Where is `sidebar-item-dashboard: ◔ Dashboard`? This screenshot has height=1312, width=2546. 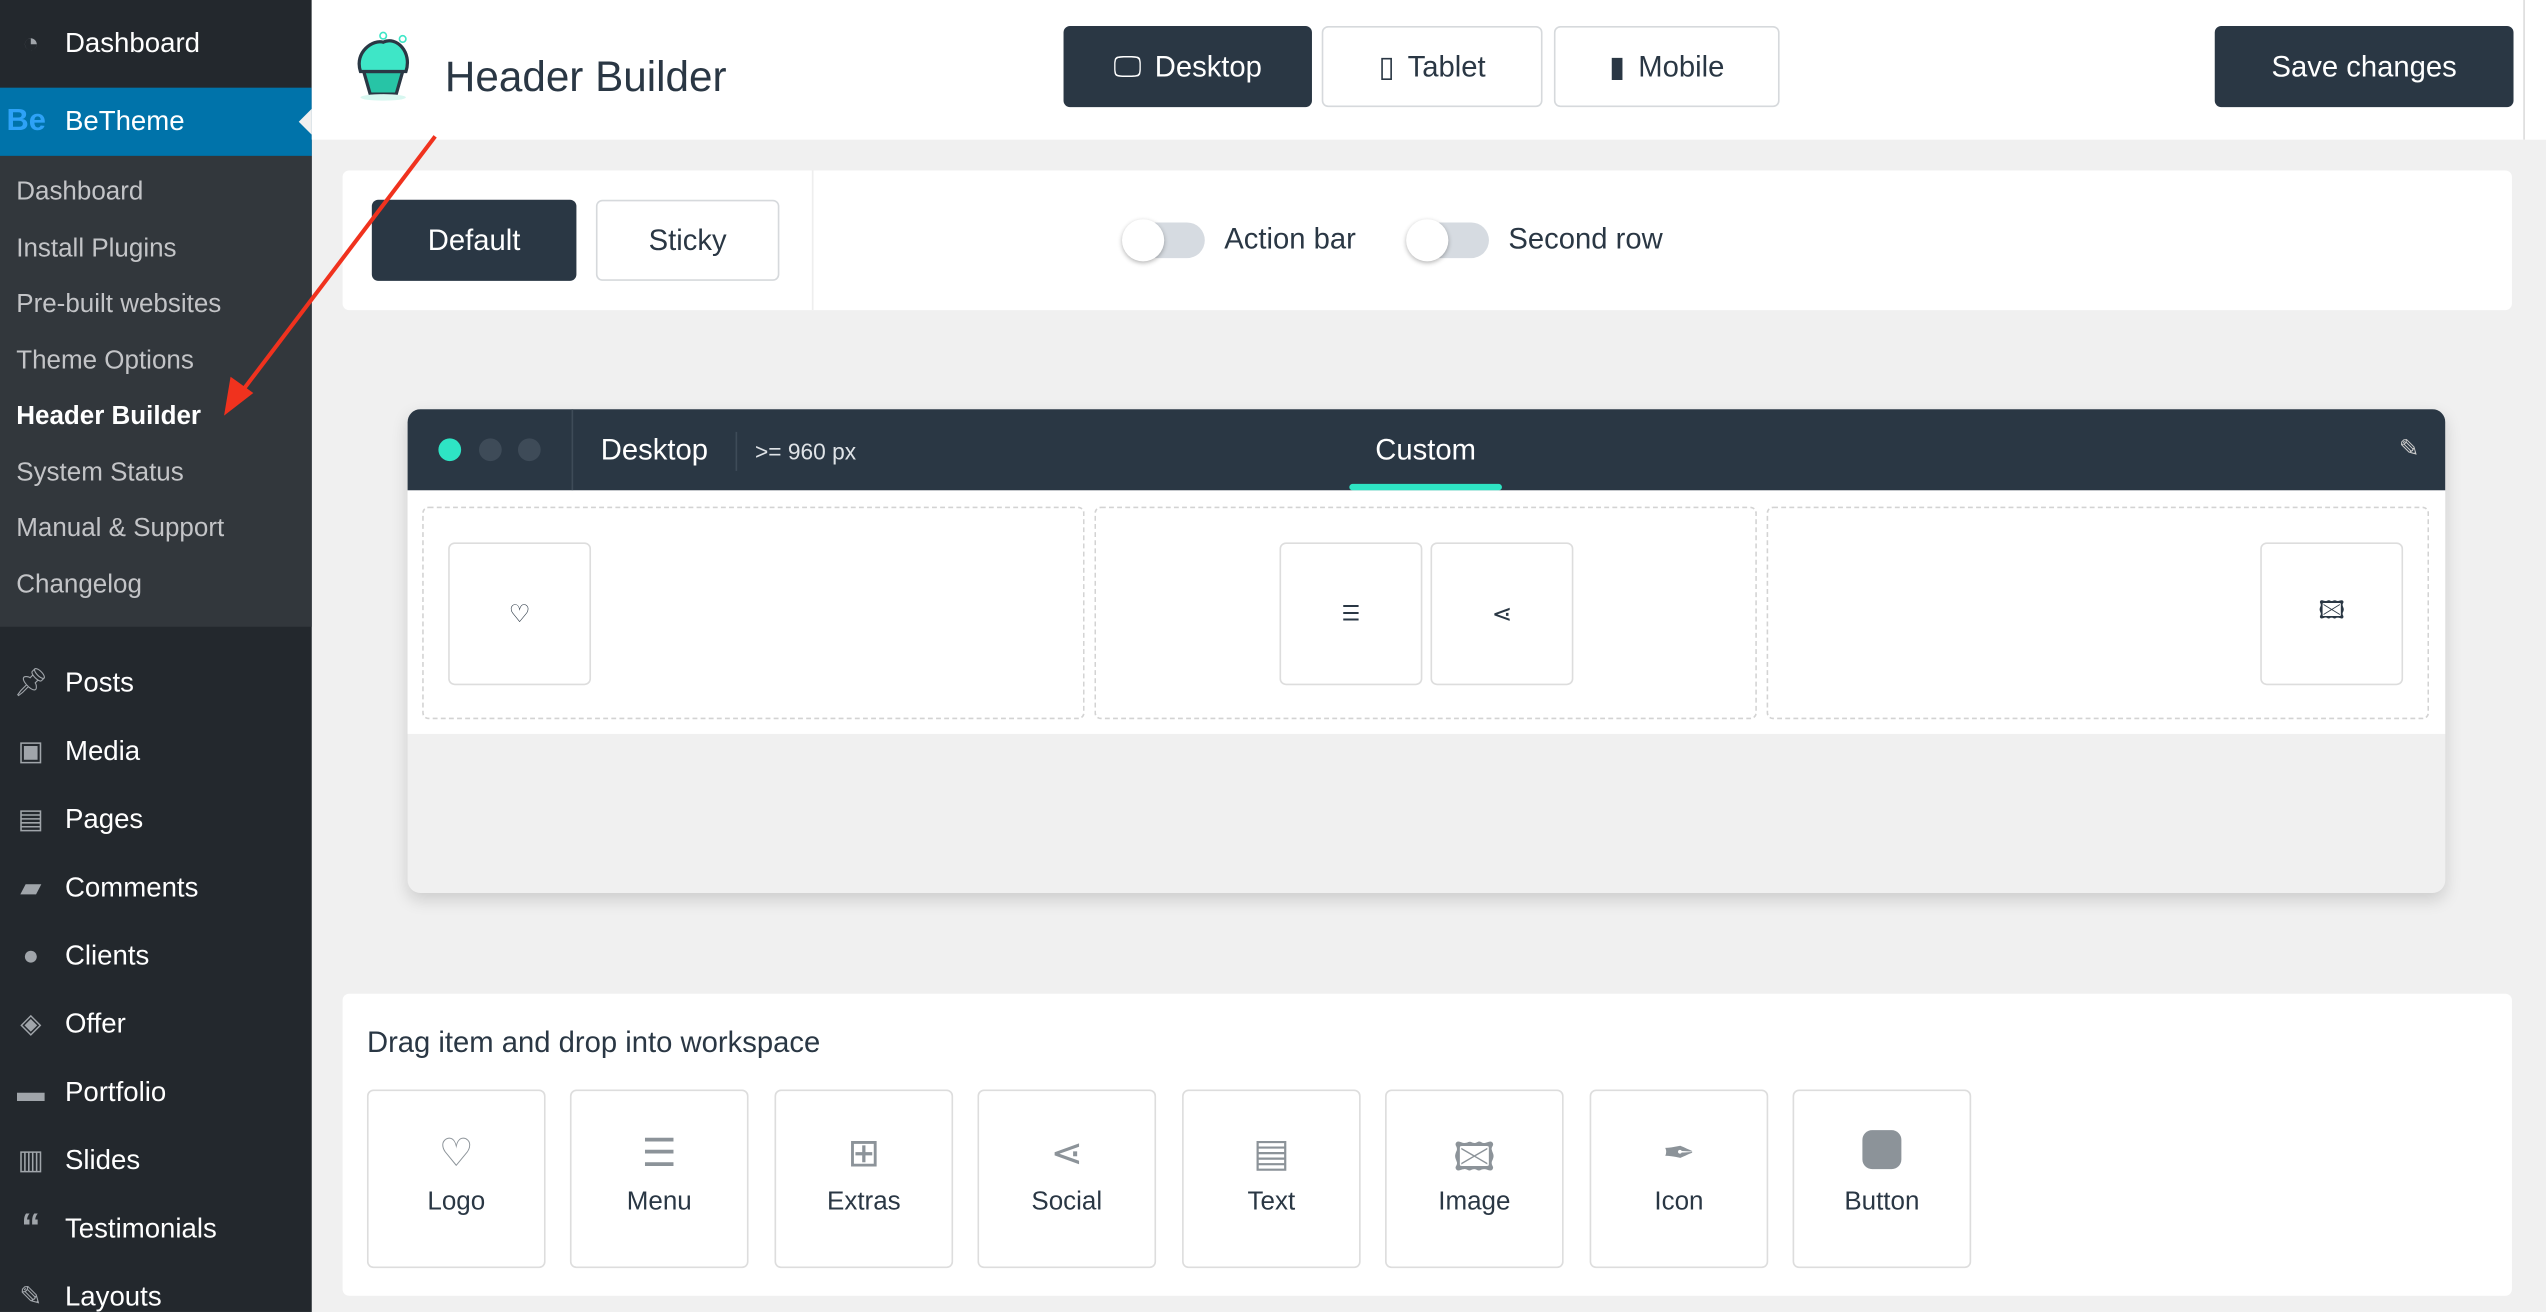
sidebar-item-dashboard: ◔ Dashboard is located at coordinates (156, 44).